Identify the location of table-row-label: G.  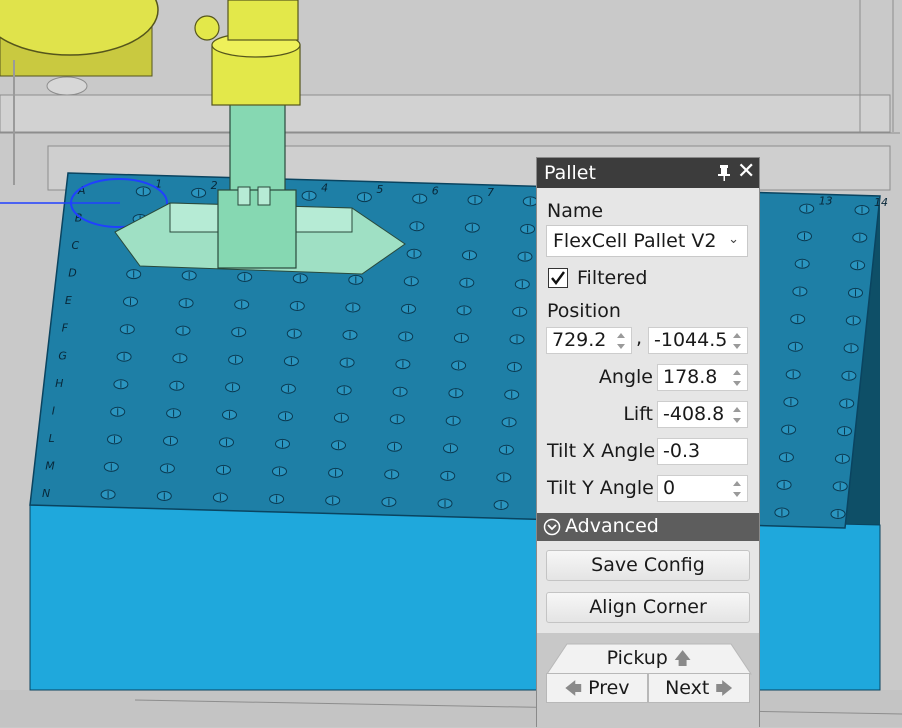
(62, 355).